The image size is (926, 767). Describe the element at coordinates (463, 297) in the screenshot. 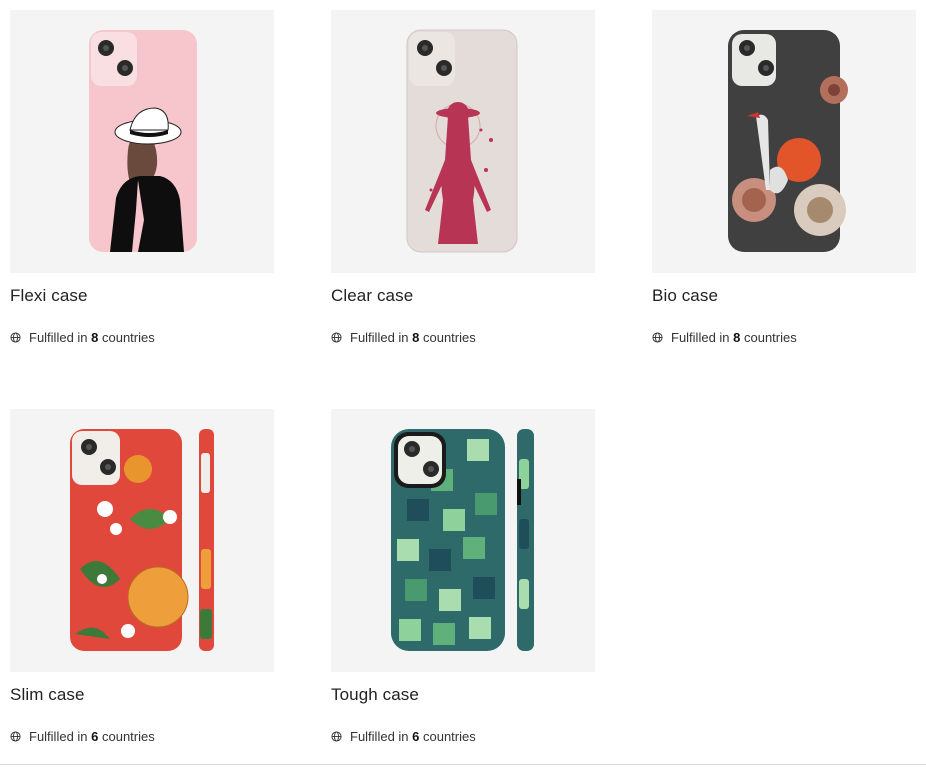

I see `product-title: Clear case` at that location.